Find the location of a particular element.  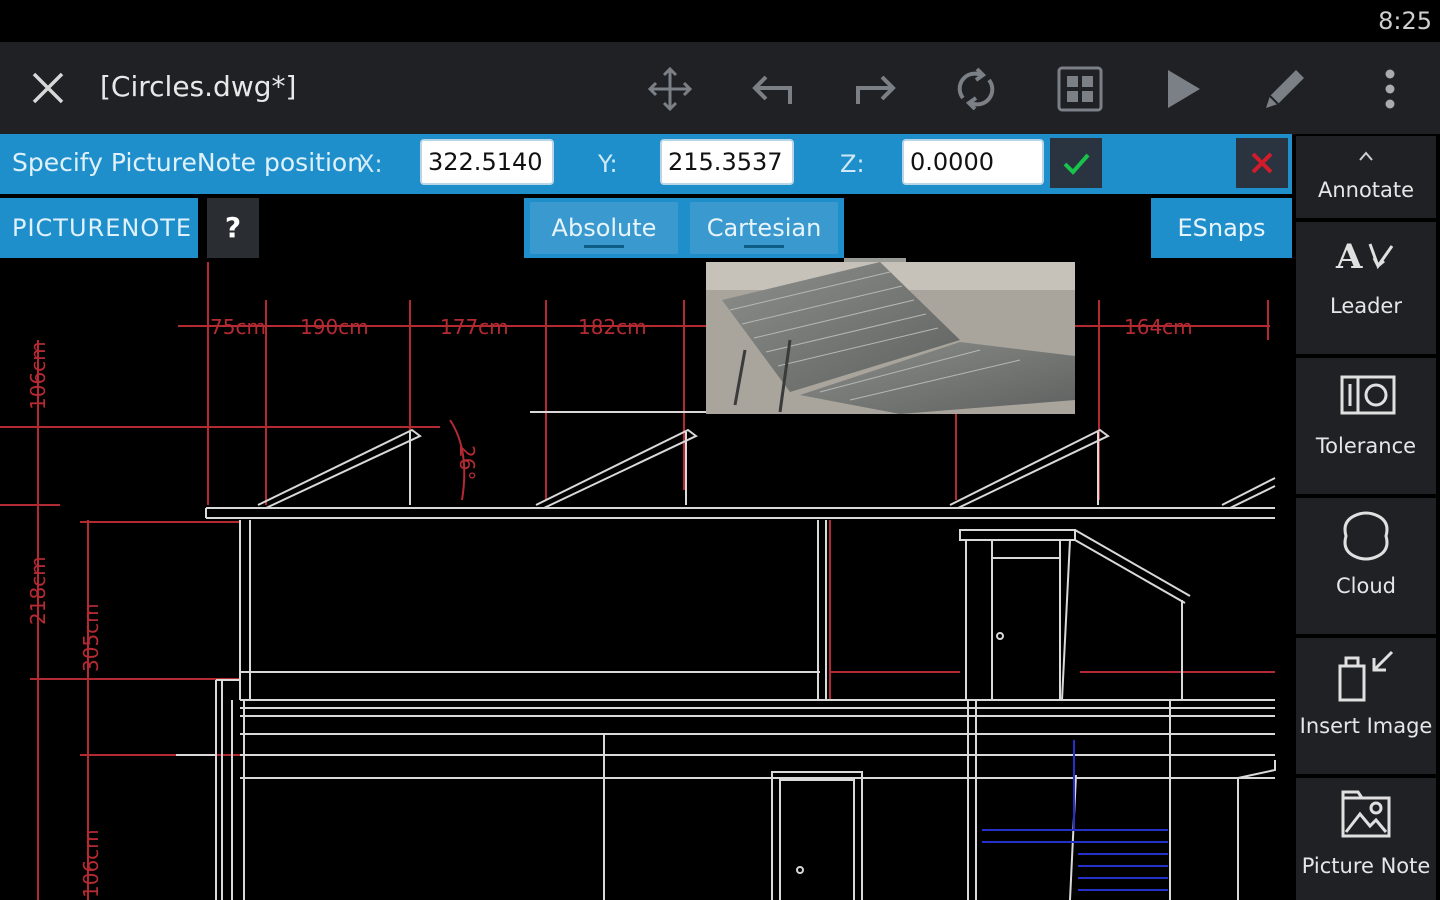

cartesian-mode-button: Cartesian is located at coordinates (764, 228).